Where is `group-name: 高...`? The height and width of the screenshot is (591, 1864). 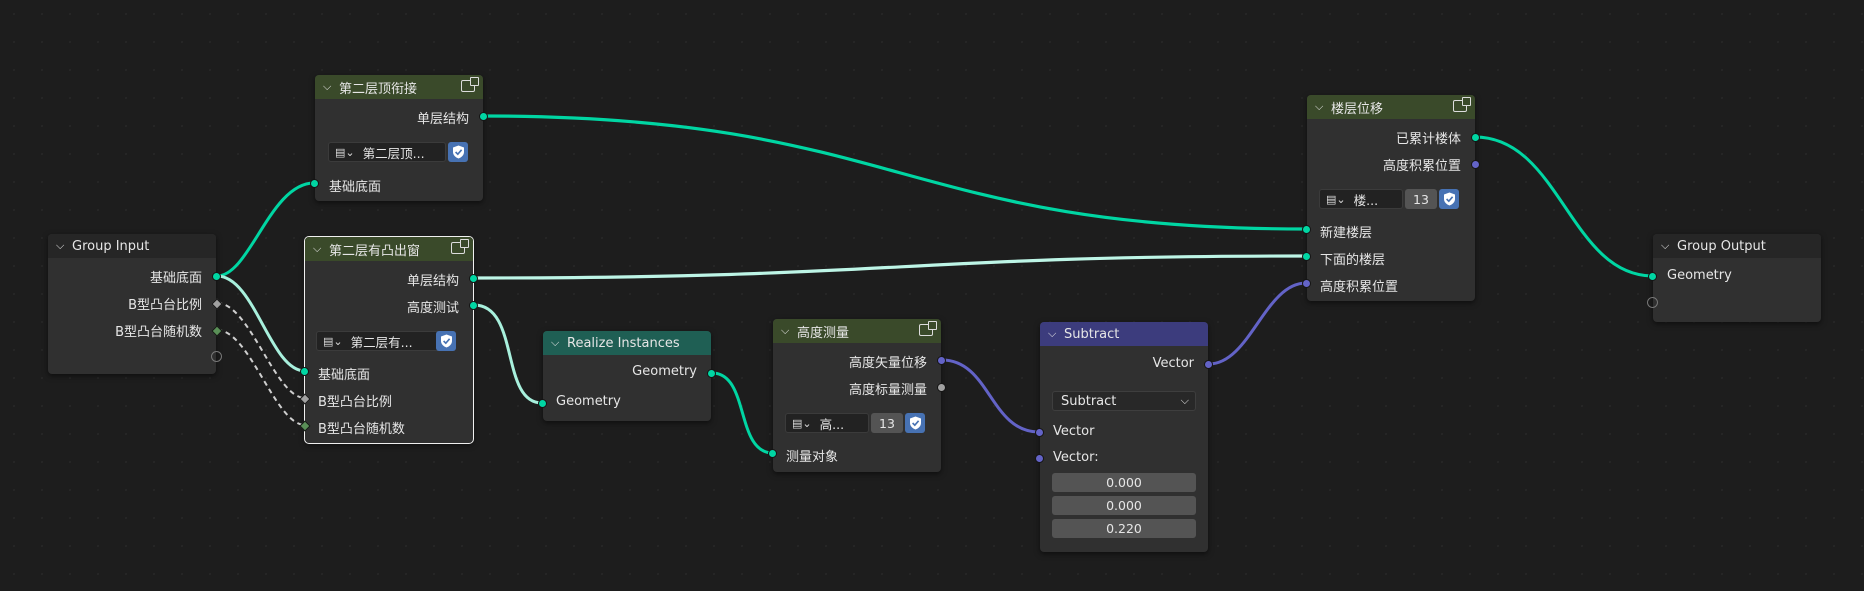
group-name: 高... is located at coordinates (832, 424).